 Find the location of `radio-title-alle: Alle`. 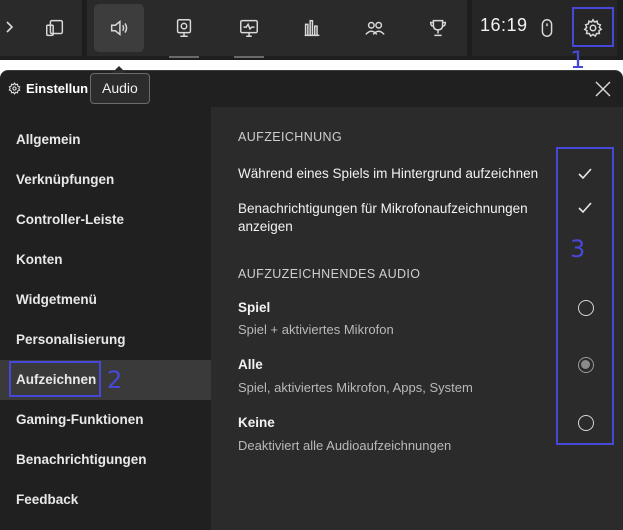

radio-title-alle: Alle is located at coordinates (250, 364).